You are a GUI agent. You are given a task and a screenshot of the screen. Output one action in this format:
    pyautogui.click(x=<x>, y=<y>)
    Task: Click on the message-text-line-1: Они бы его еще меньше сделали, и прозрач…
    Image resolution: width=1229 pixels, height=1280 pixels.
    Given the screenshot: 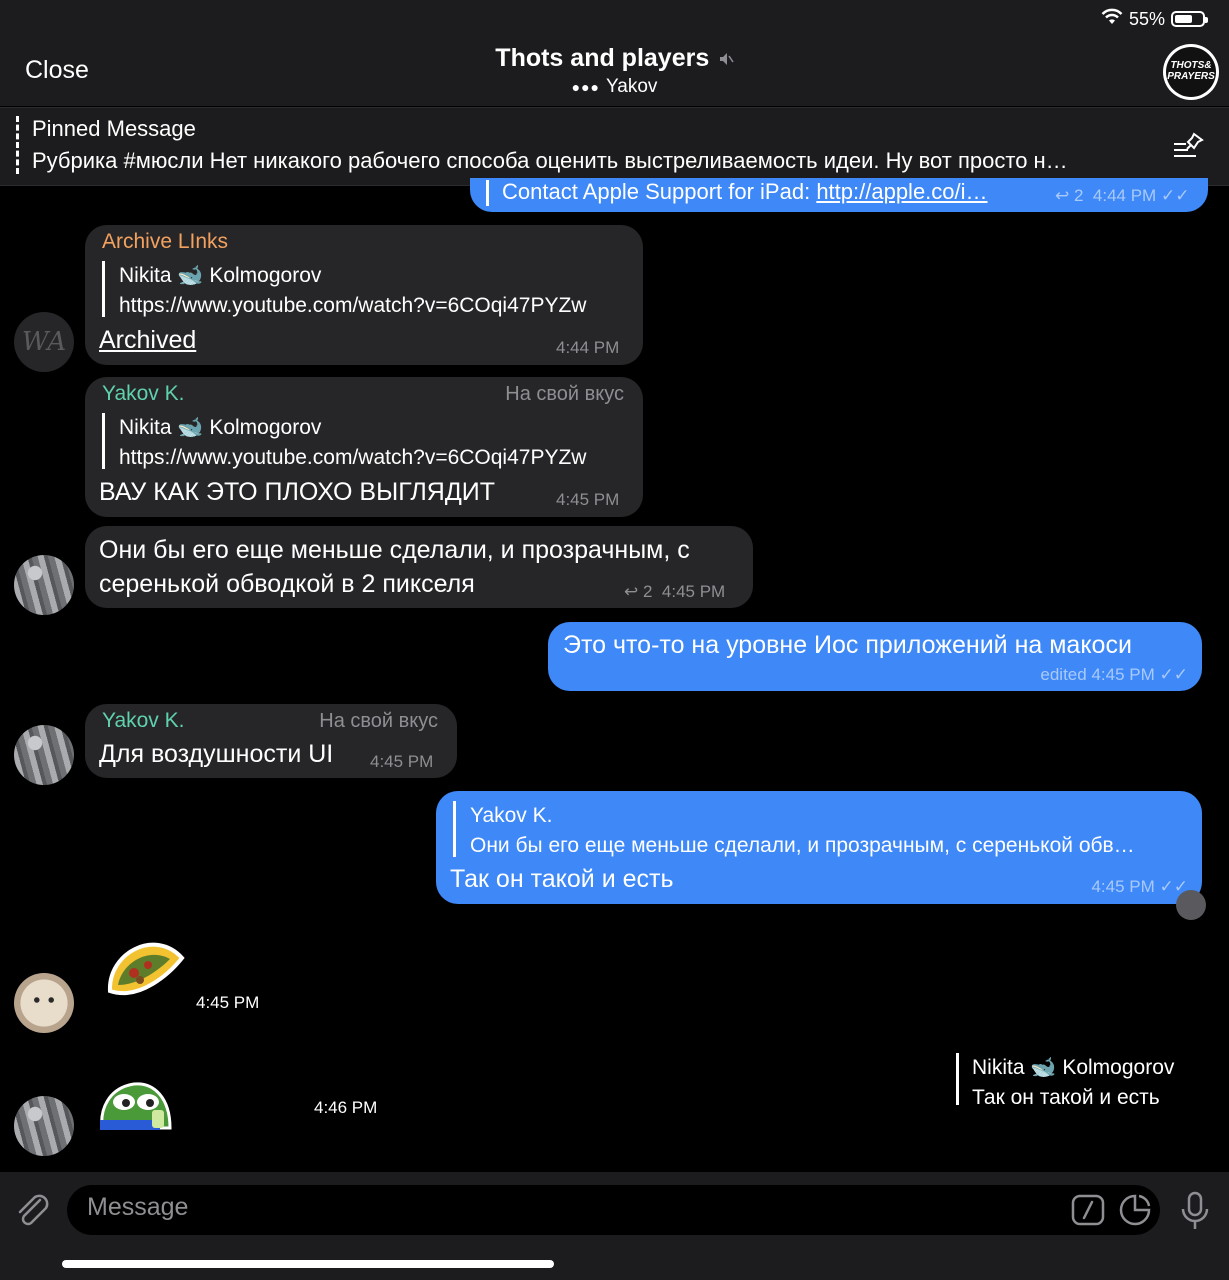 What is the action you would take?
    pyautogui.click(x=394, y=550)
    